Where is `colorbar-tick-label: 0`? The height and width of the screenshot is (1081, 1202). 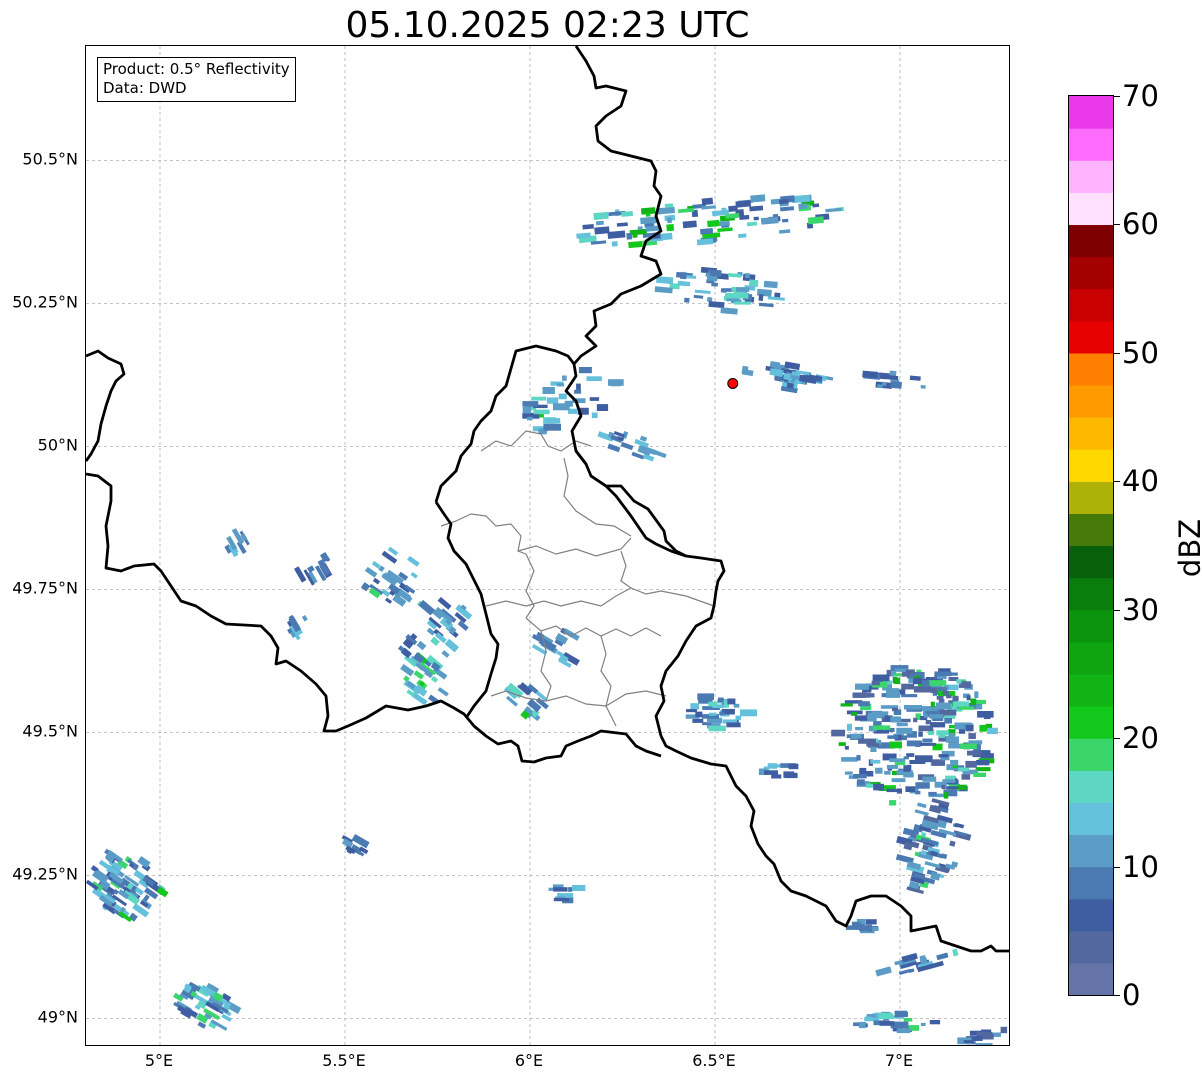
colorbar-tick-label: 0 is located at coordinates (1131, 995).